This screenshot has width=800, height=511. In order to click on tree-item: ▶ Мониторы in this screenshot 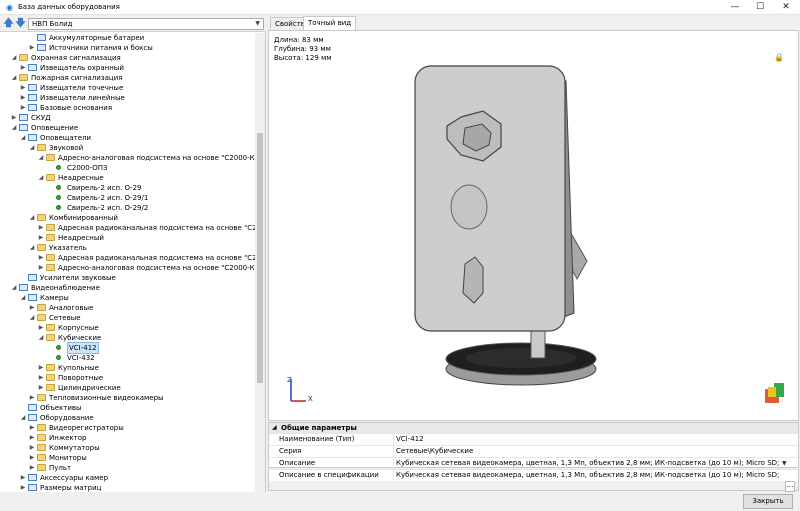, I will do `click(128, 458)`.